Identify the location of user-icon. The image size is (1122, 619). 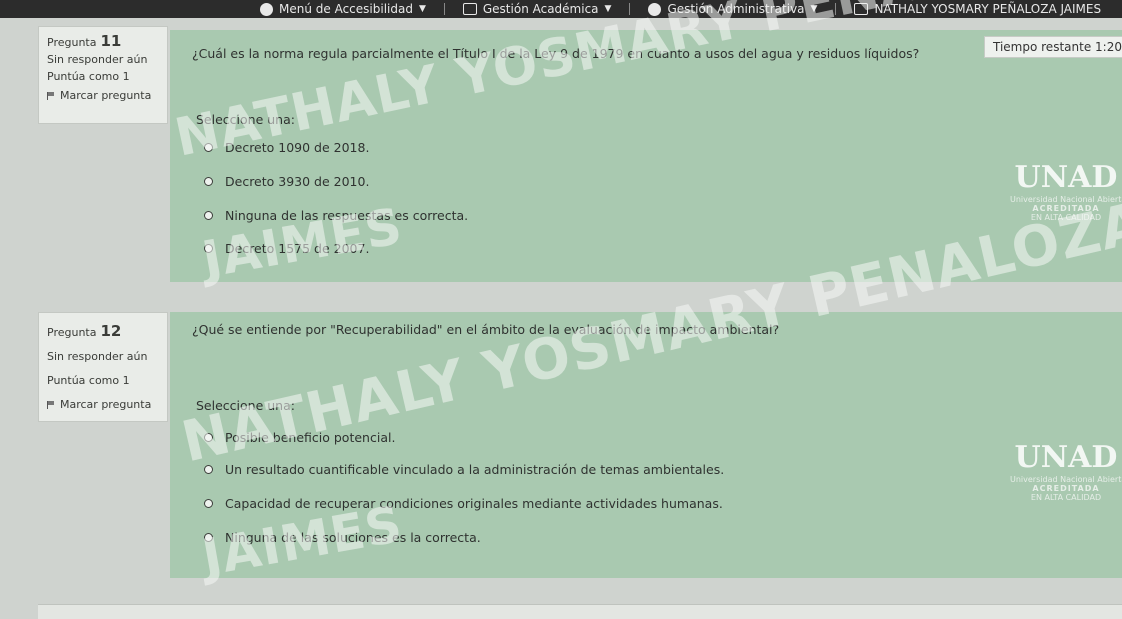
(861, 9).